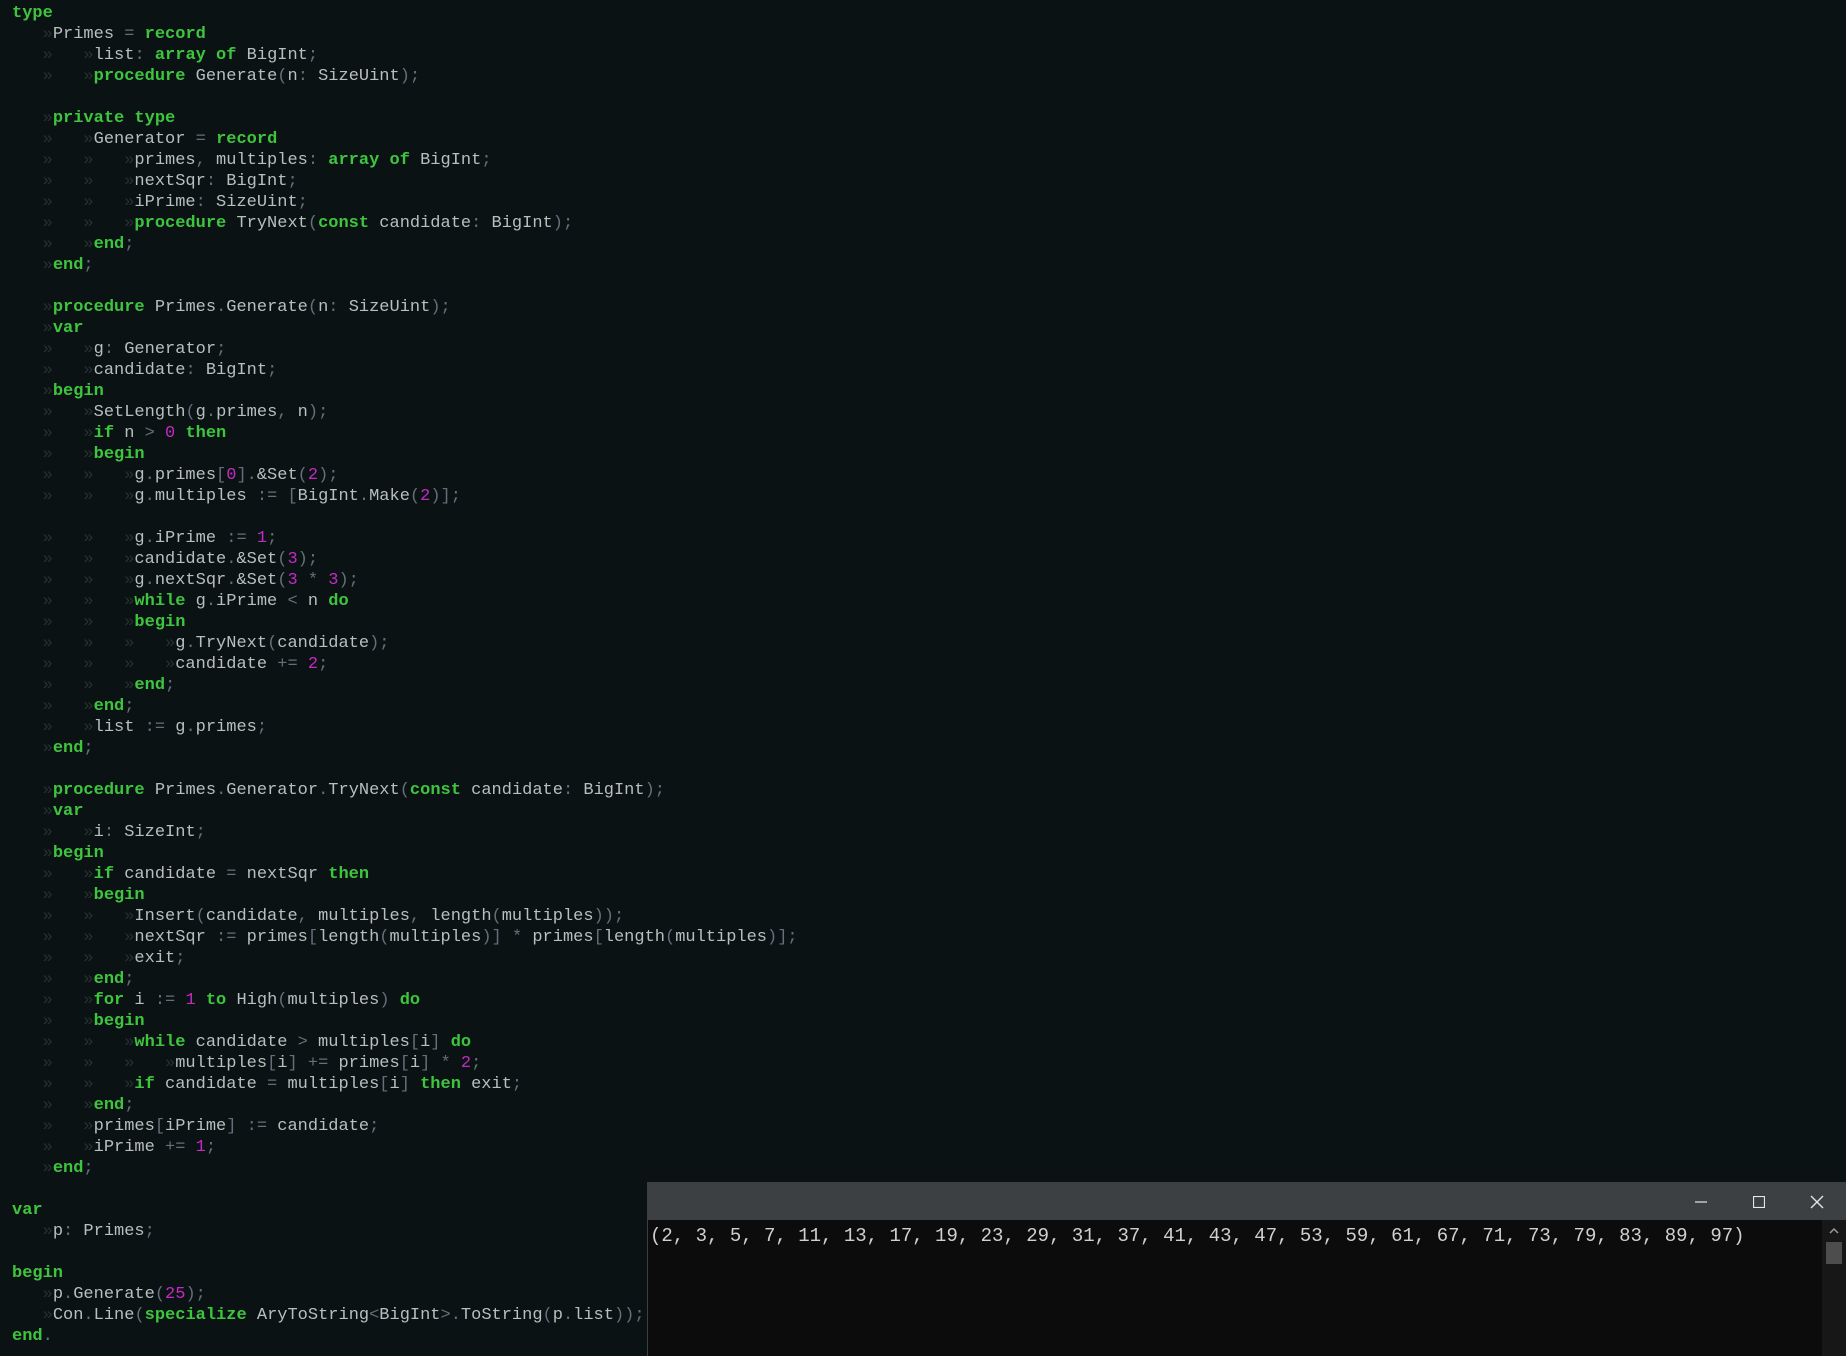  I want to click on identifier: n, so click(323, 307).